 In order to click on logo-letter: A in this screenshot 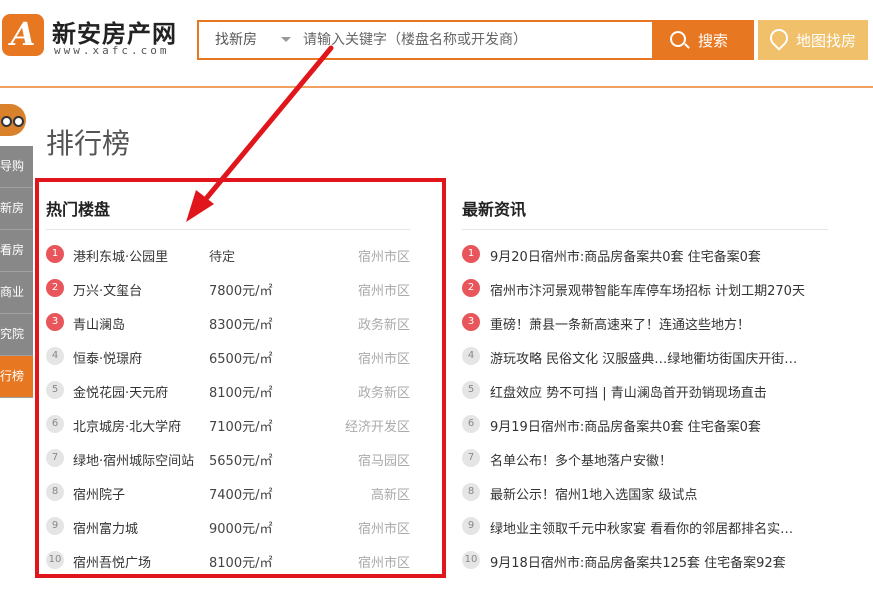, I will do `click(23, 34)`.